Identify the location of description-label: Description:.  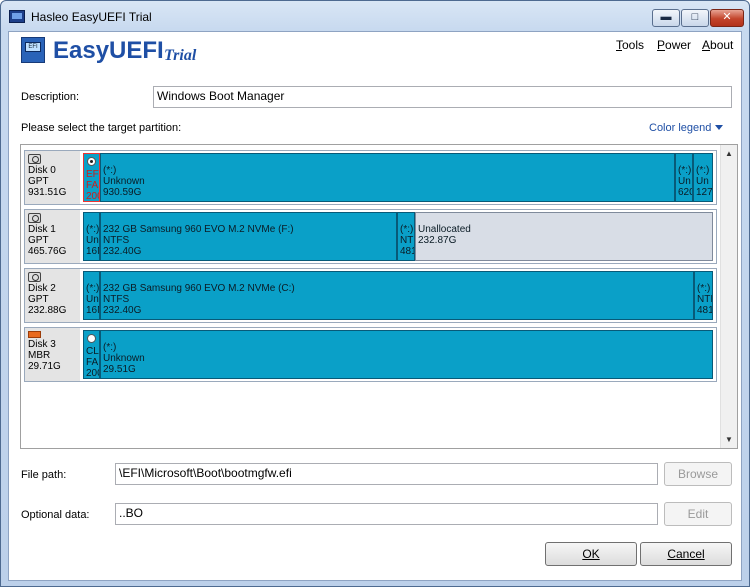
(50, 97).